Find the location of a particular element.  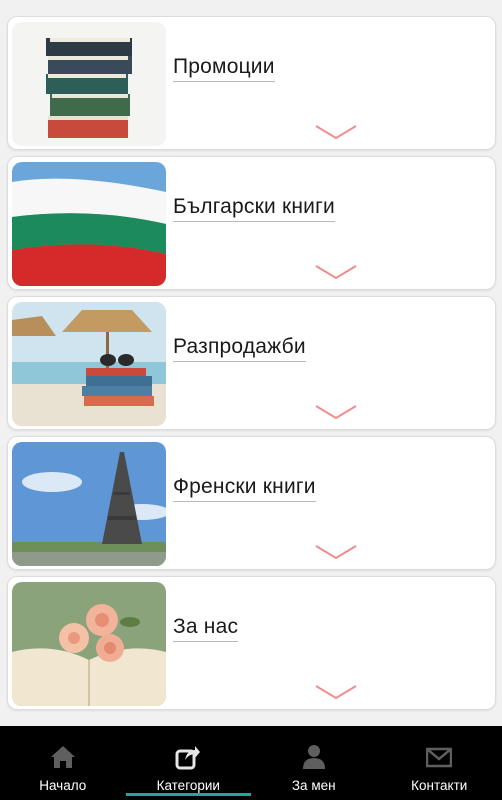

home-icon is located at coordinates (62, 757).